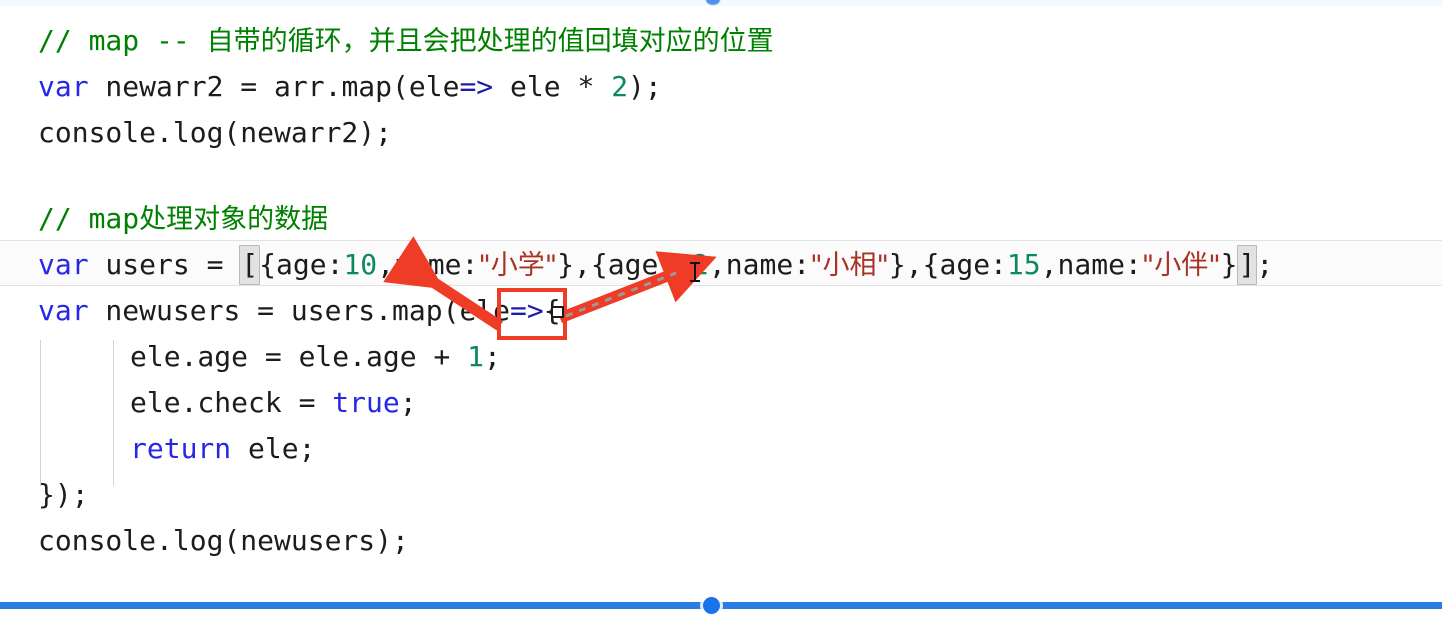 This screenshot has width=1442, height=620. What do you see at coordinates (759, 264) in the screenshot?
I see `line6-obj2-mid: ,name:` at bounding box center [759, 264].